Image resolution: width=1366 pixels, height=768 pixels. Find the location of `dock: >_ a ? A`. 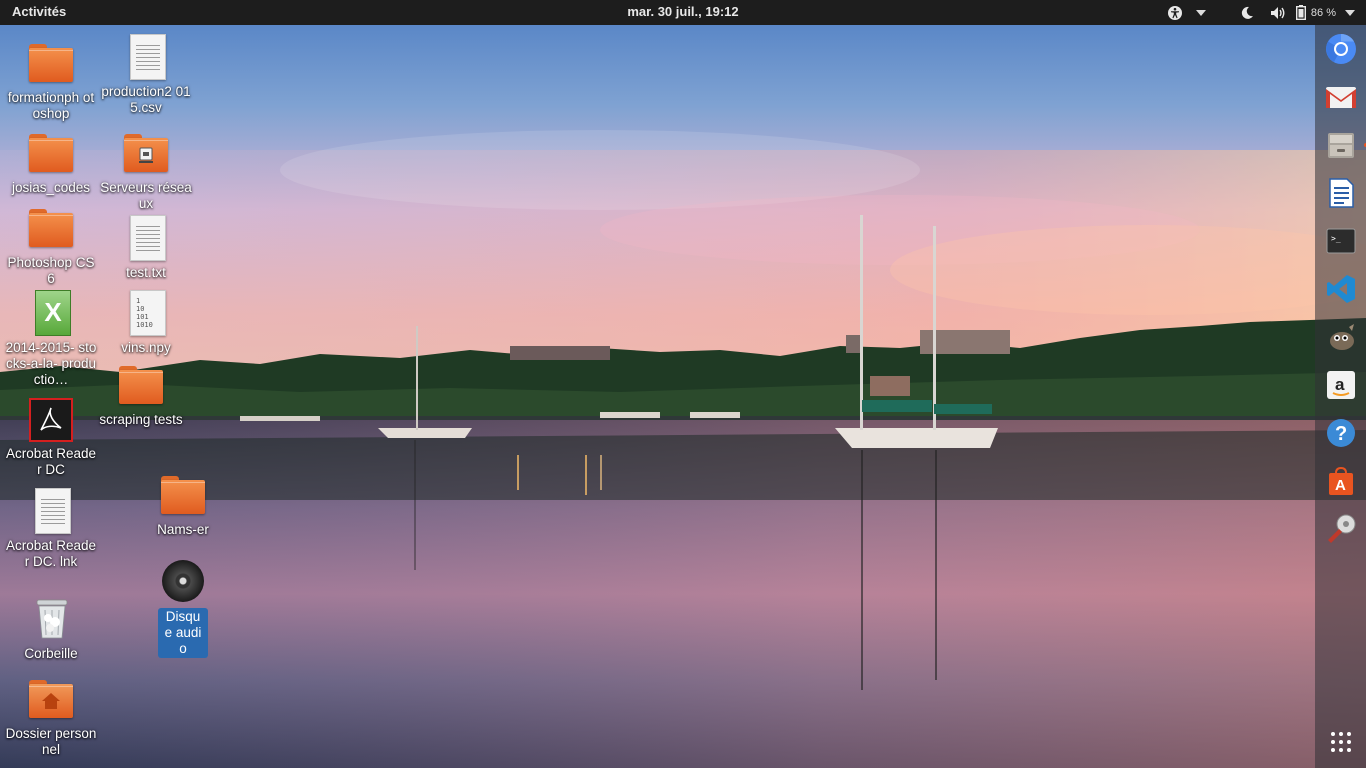

dock: >_ a ? A is located at coordinates (1340, 396).